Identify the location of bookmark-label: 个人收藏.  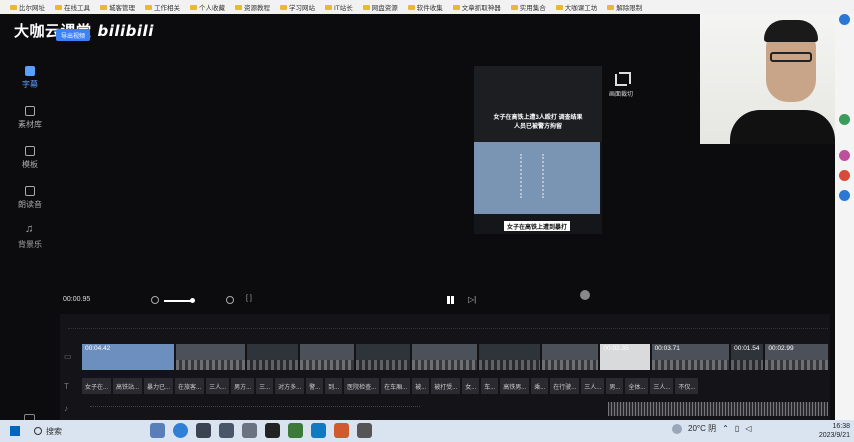
(212, 8).